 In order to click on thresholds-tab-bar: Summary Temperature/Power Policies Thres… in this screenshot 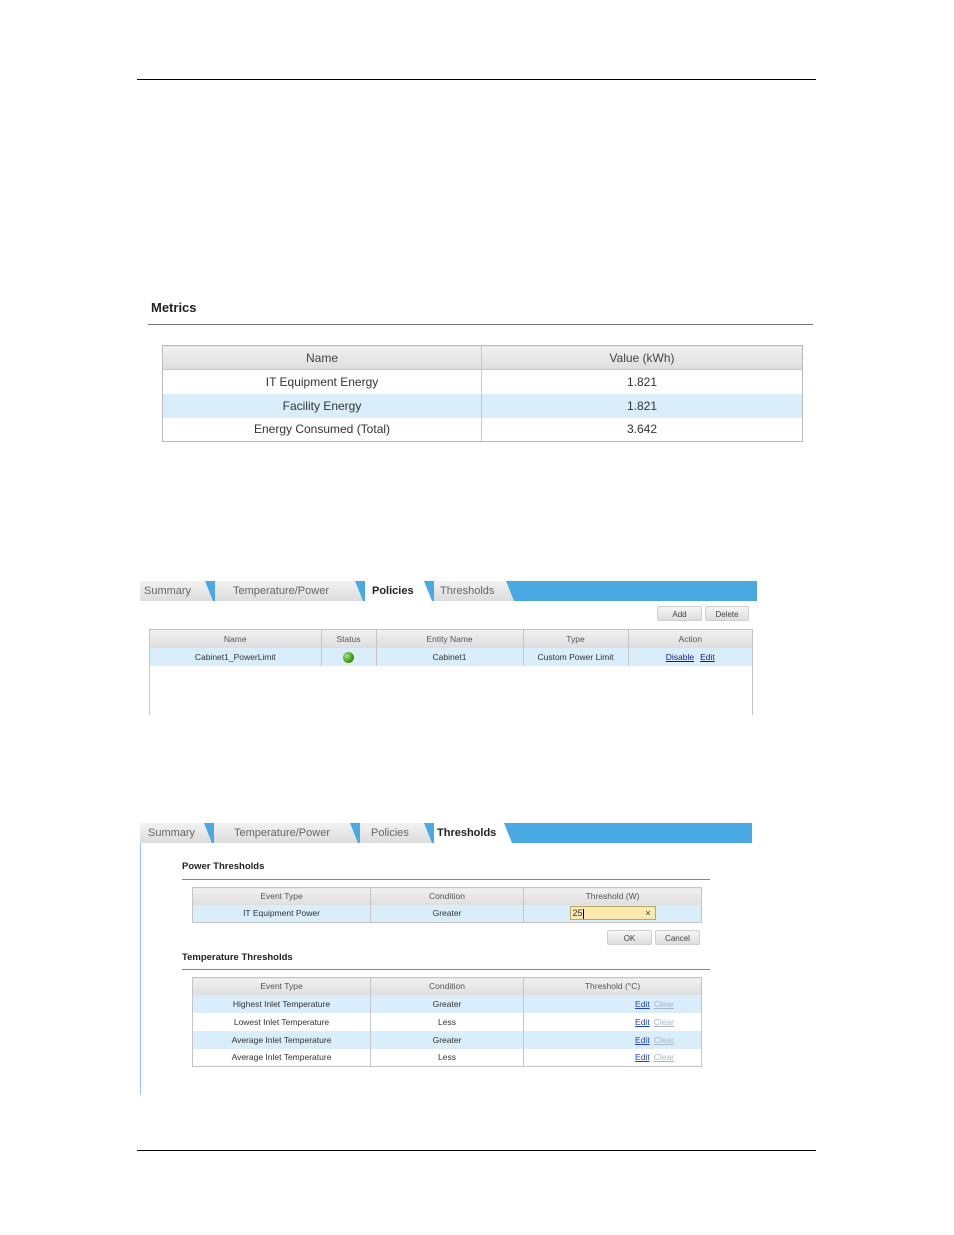, I will do `click(446, 833)`.